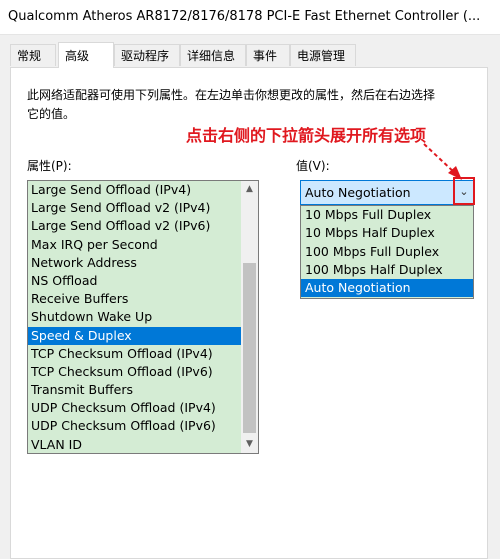 The height and width of the screenshot is (559, 500). Describe the element at coordinates (33, 55) in the screenshot. I see `tab-general: 常规` at that location.